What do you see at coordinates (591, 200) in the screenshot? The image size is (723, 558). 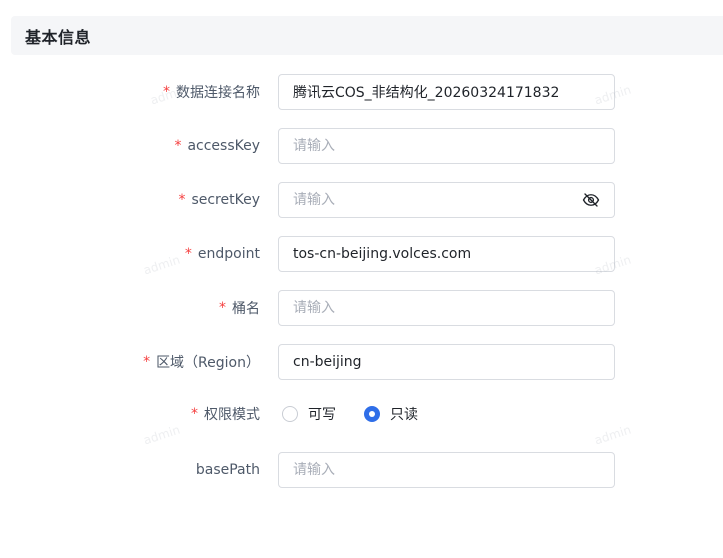 I see `eye-off-icon` at bounding box center [591, 200].